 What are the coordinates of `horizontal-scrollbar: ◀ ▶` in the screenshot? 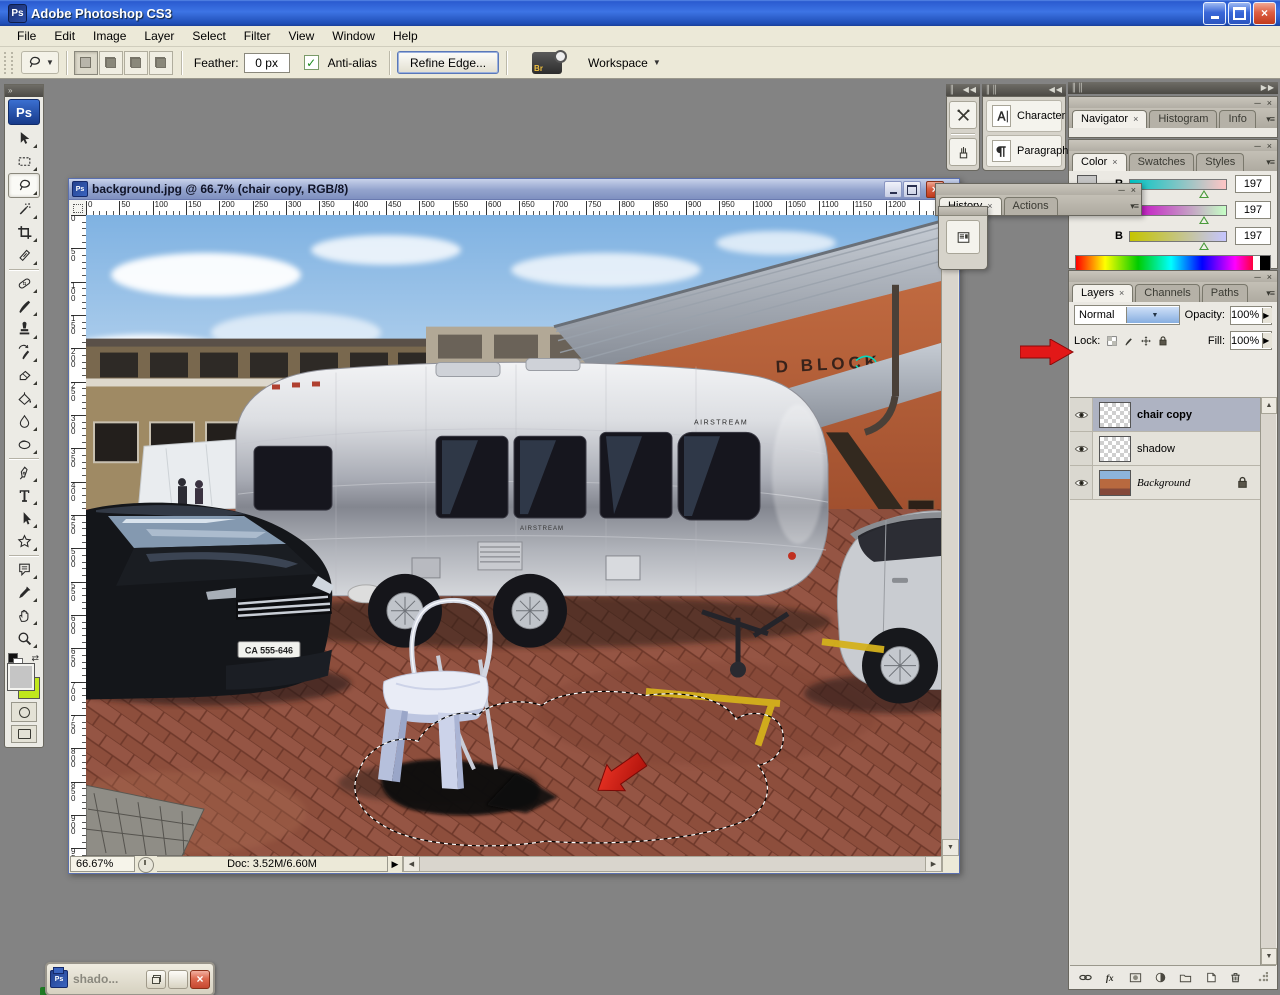 It's located at (672, 864).